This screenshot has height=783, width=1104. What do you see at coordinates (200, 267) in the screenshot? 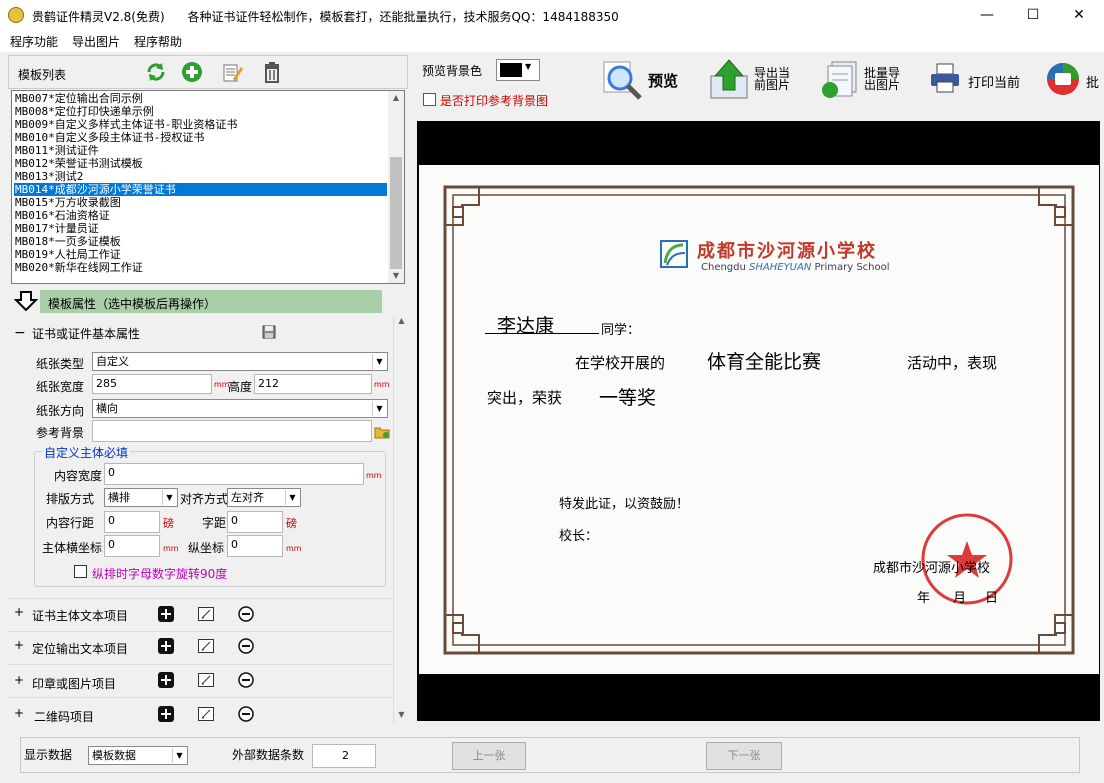
I see `list-item: MB020*新华在线网工作证` at bounding box center [200, 267].